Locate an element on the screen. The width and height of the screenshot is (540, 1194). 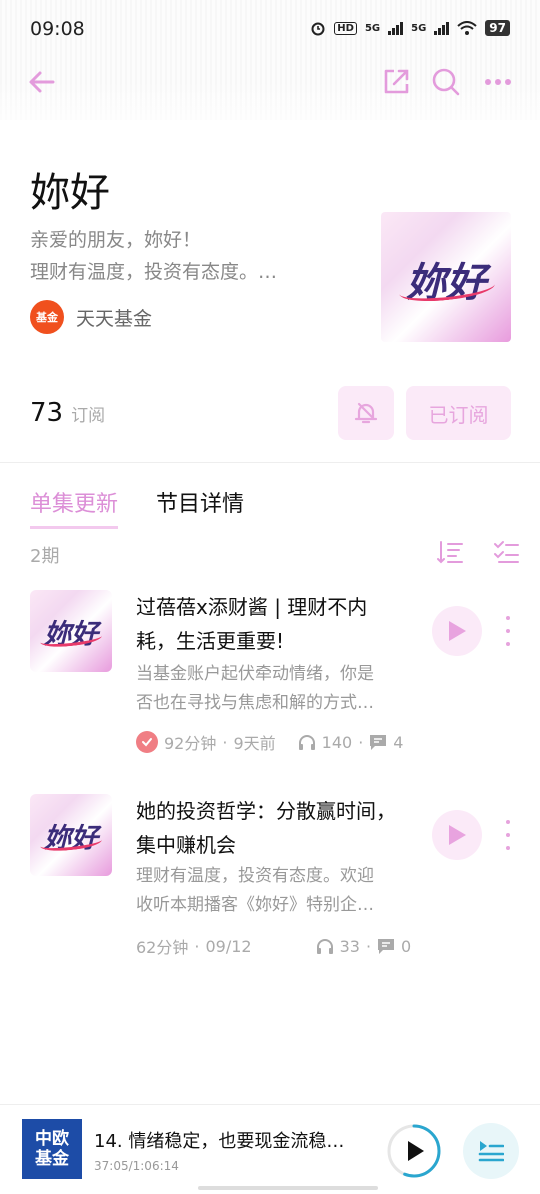
network-label-2: 5G is located at coordinates (419, 28).